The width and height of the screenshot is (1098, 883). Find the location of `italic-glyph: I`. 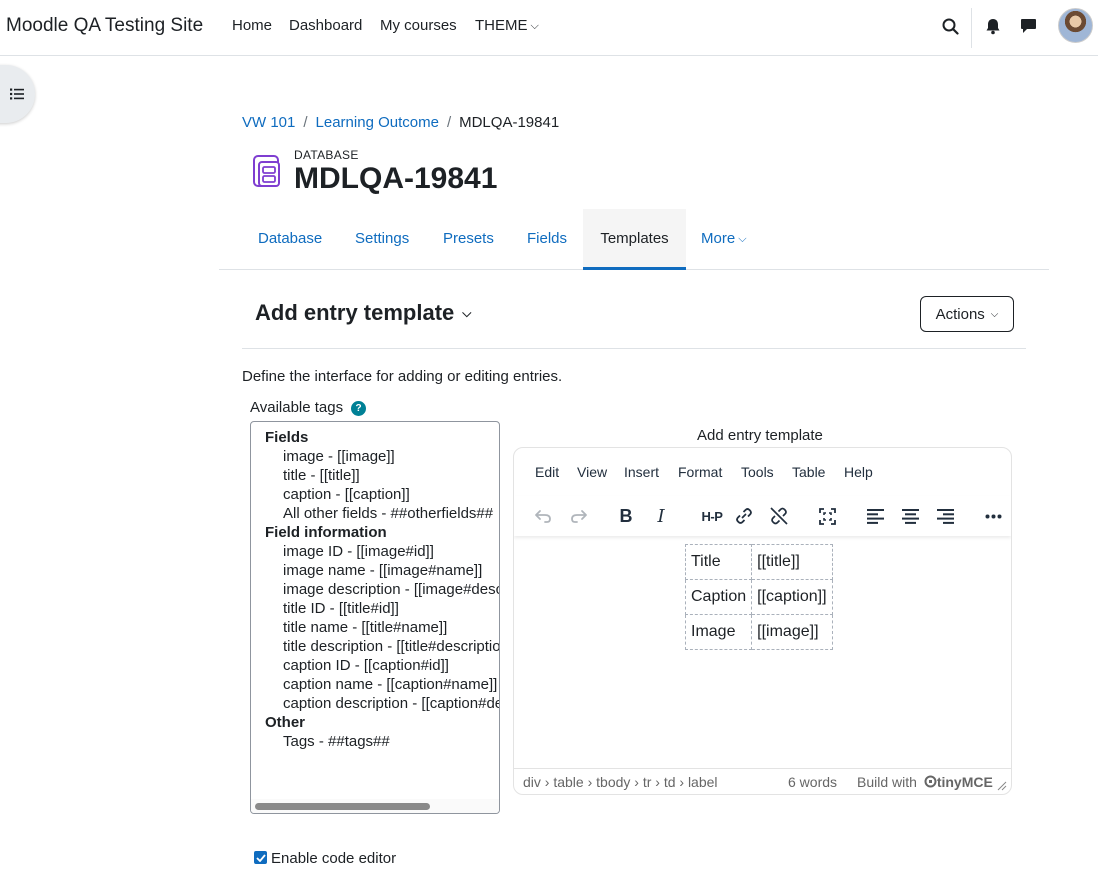

italic-glyph: I is located at coordinates (661, 516).